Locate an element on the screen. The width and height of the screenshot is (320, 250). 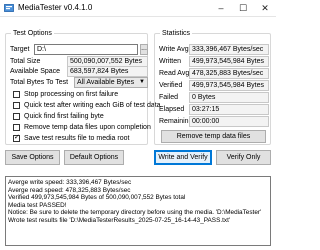
log-line: Averge read speed: 478,325,883 Bytes/sec is located at coordinates (69, 190).